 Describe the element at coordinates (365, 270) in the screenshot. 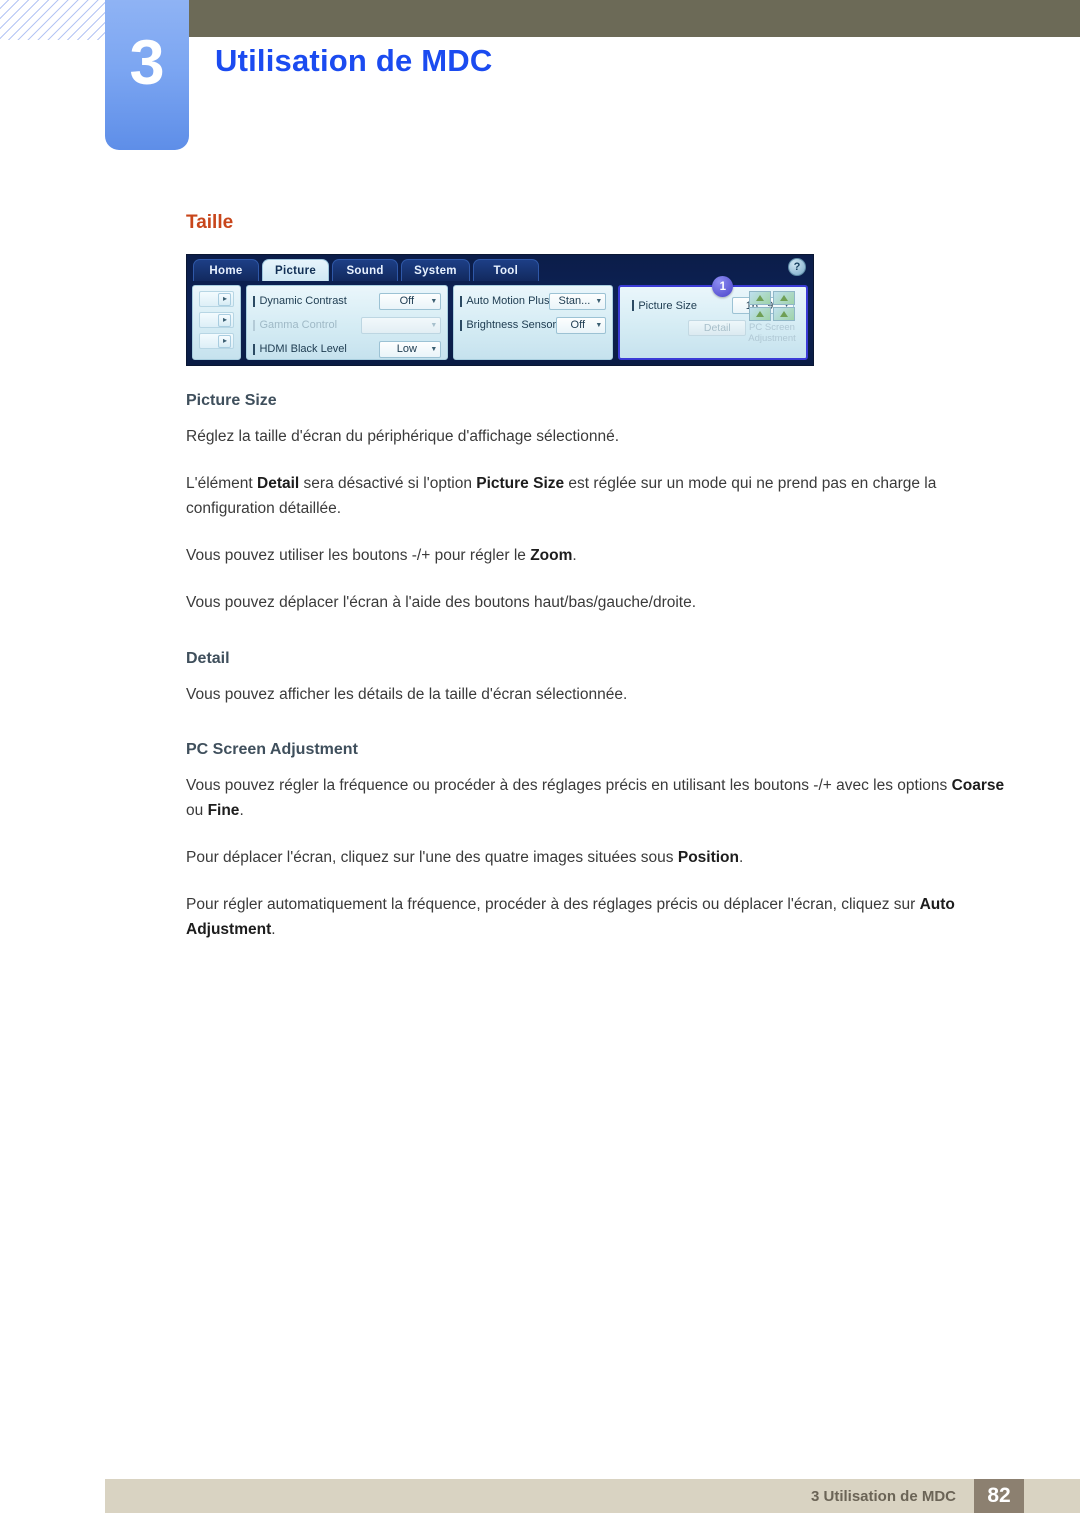

I see `mdc-tab-sound: Sound` at that location.